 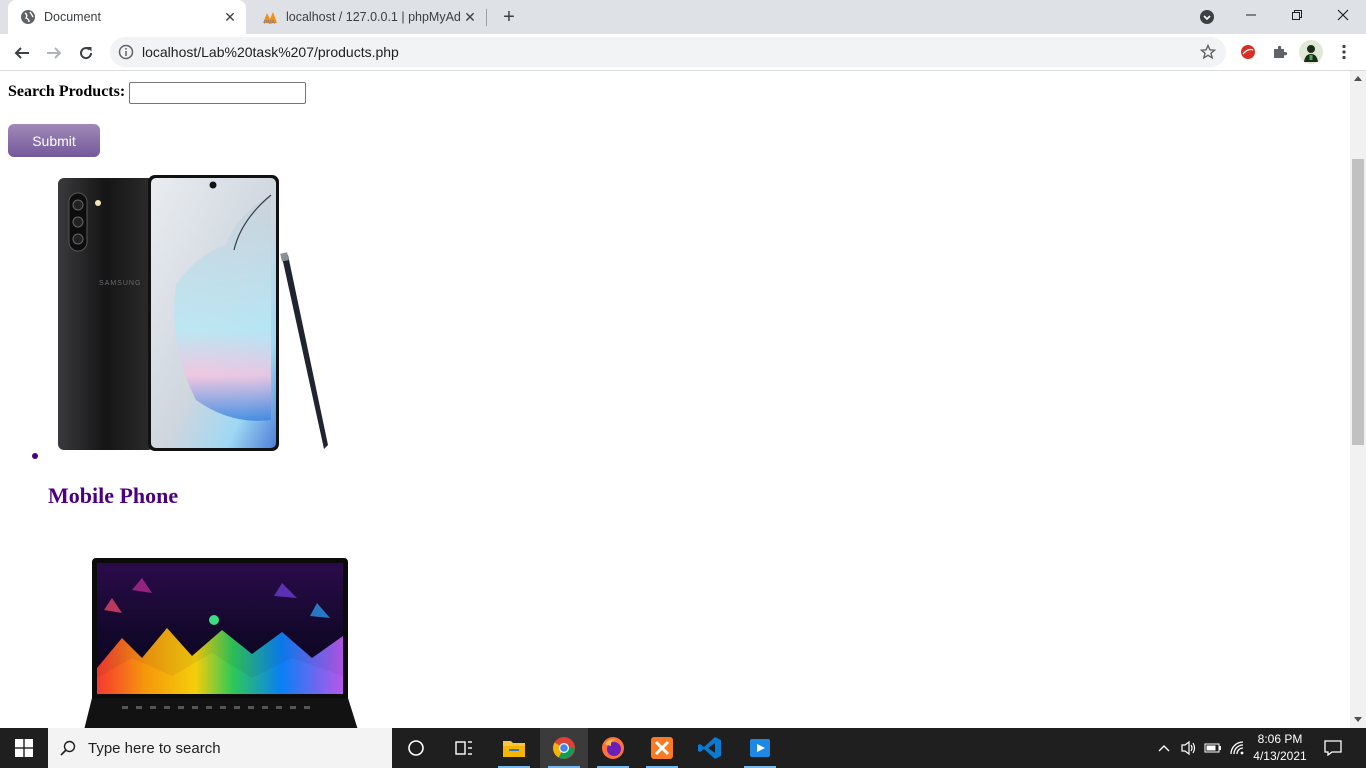 I want to click on laptop-image, so click(x=221, y=643).